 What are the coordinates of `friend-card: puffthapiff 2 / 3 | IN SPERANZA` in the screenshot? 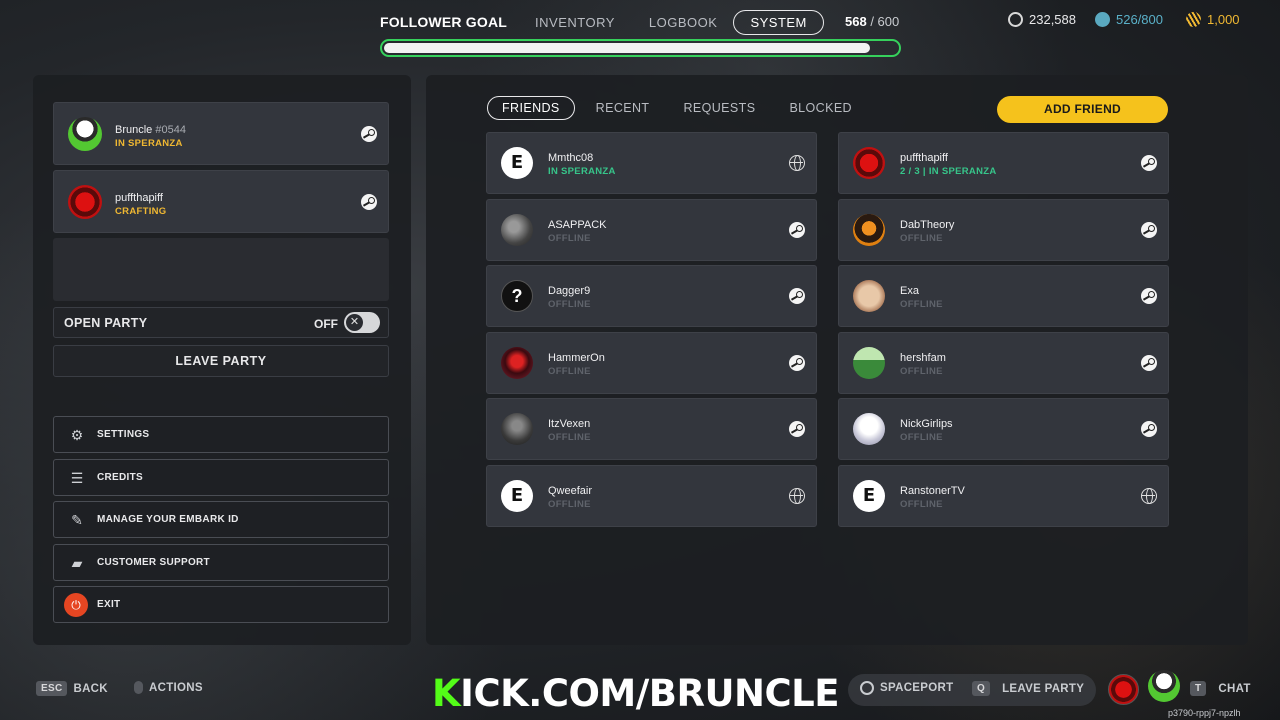 It's located at (1003, 163).